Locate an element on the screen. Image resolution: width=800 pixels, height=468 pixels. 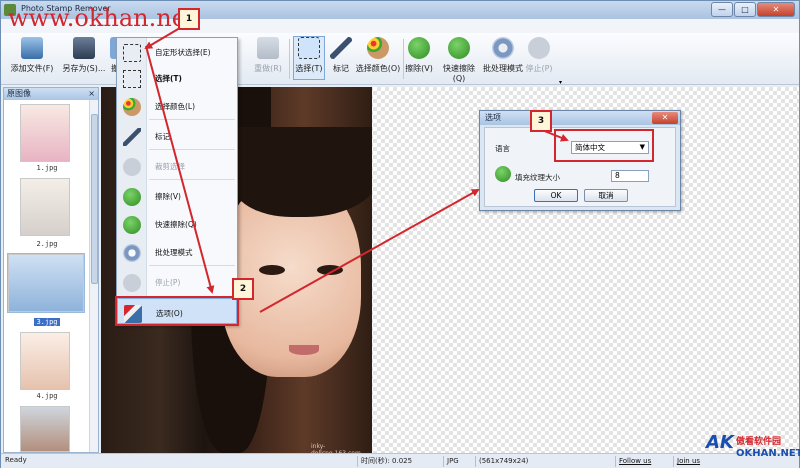
thumbnail-label: 1.jpg is located at coordinates (47, 168).